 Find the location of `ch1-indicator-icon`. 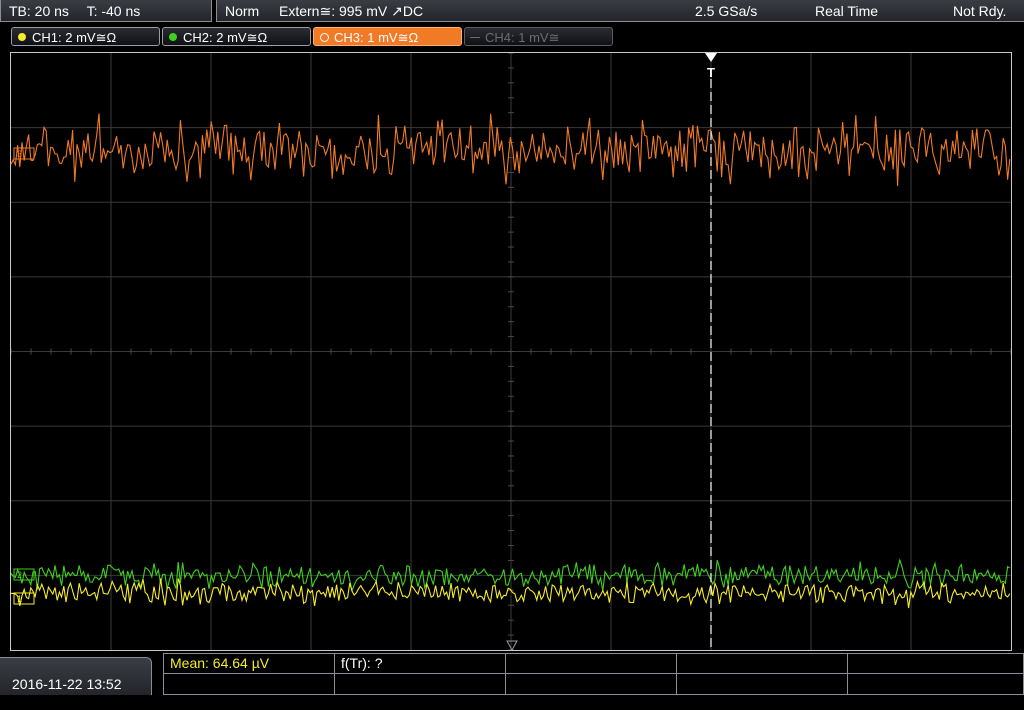

ch1-indicator-icon is located at coordinates (22, 37).